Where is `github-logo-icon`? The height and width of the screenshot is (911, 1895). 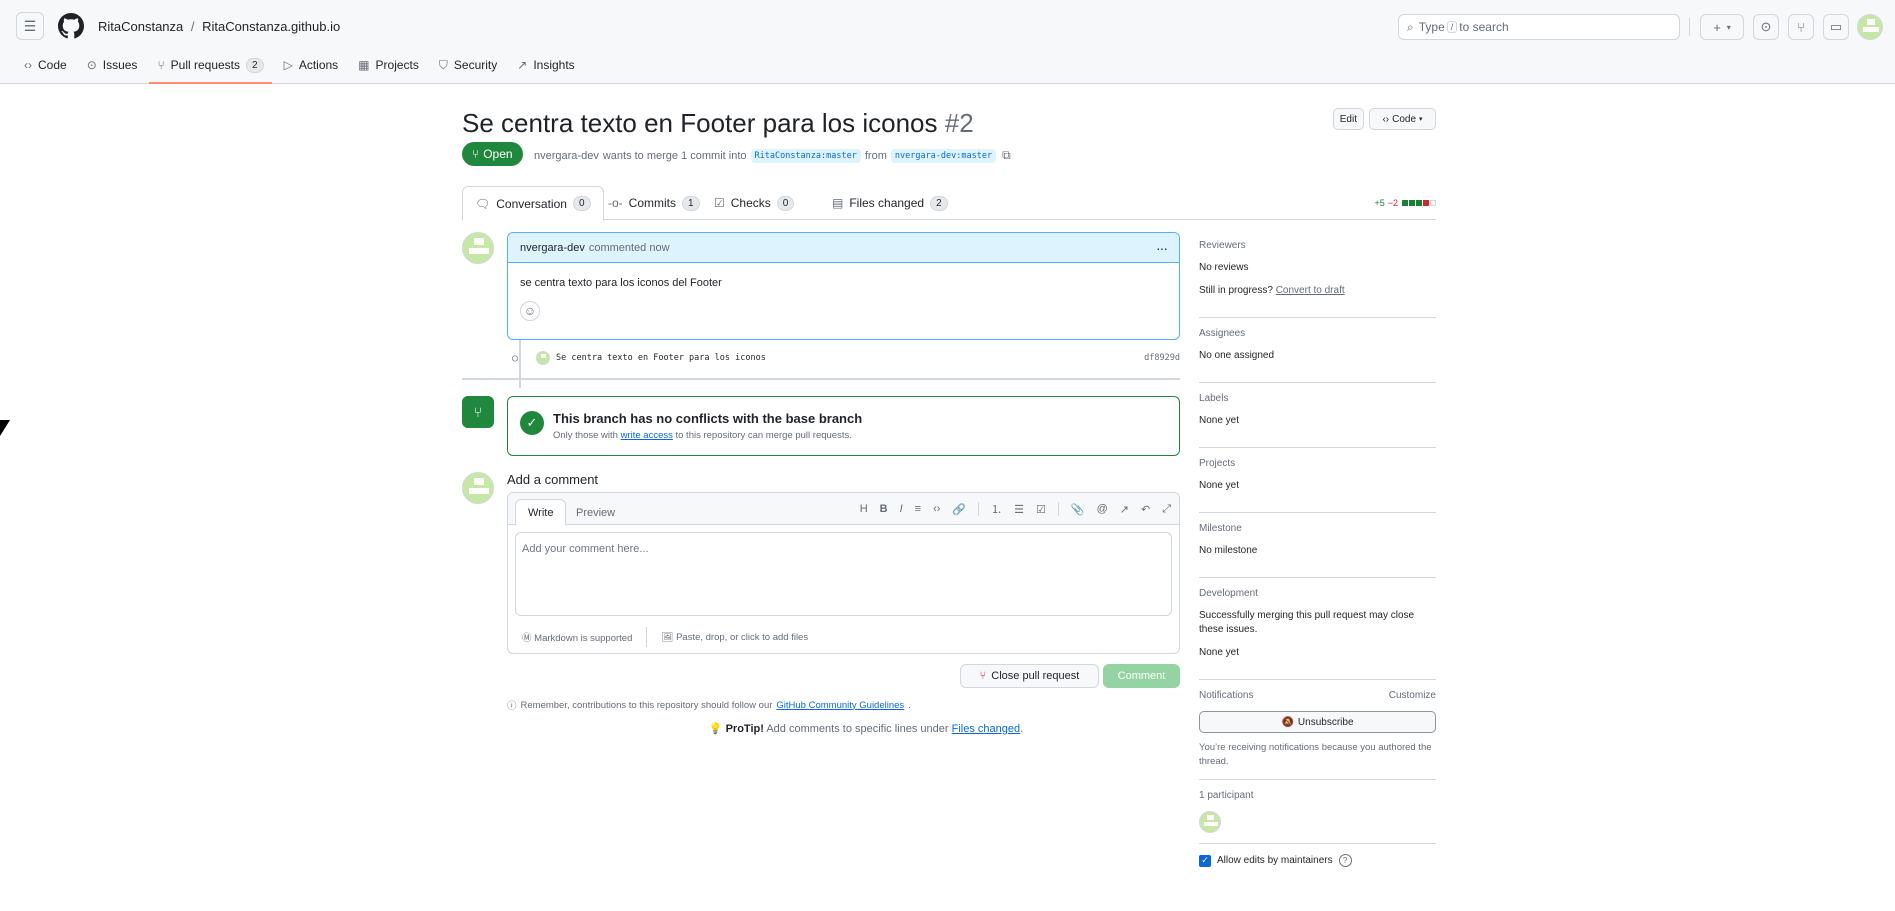
github-logo-icon is located at coordinates (71, 26).